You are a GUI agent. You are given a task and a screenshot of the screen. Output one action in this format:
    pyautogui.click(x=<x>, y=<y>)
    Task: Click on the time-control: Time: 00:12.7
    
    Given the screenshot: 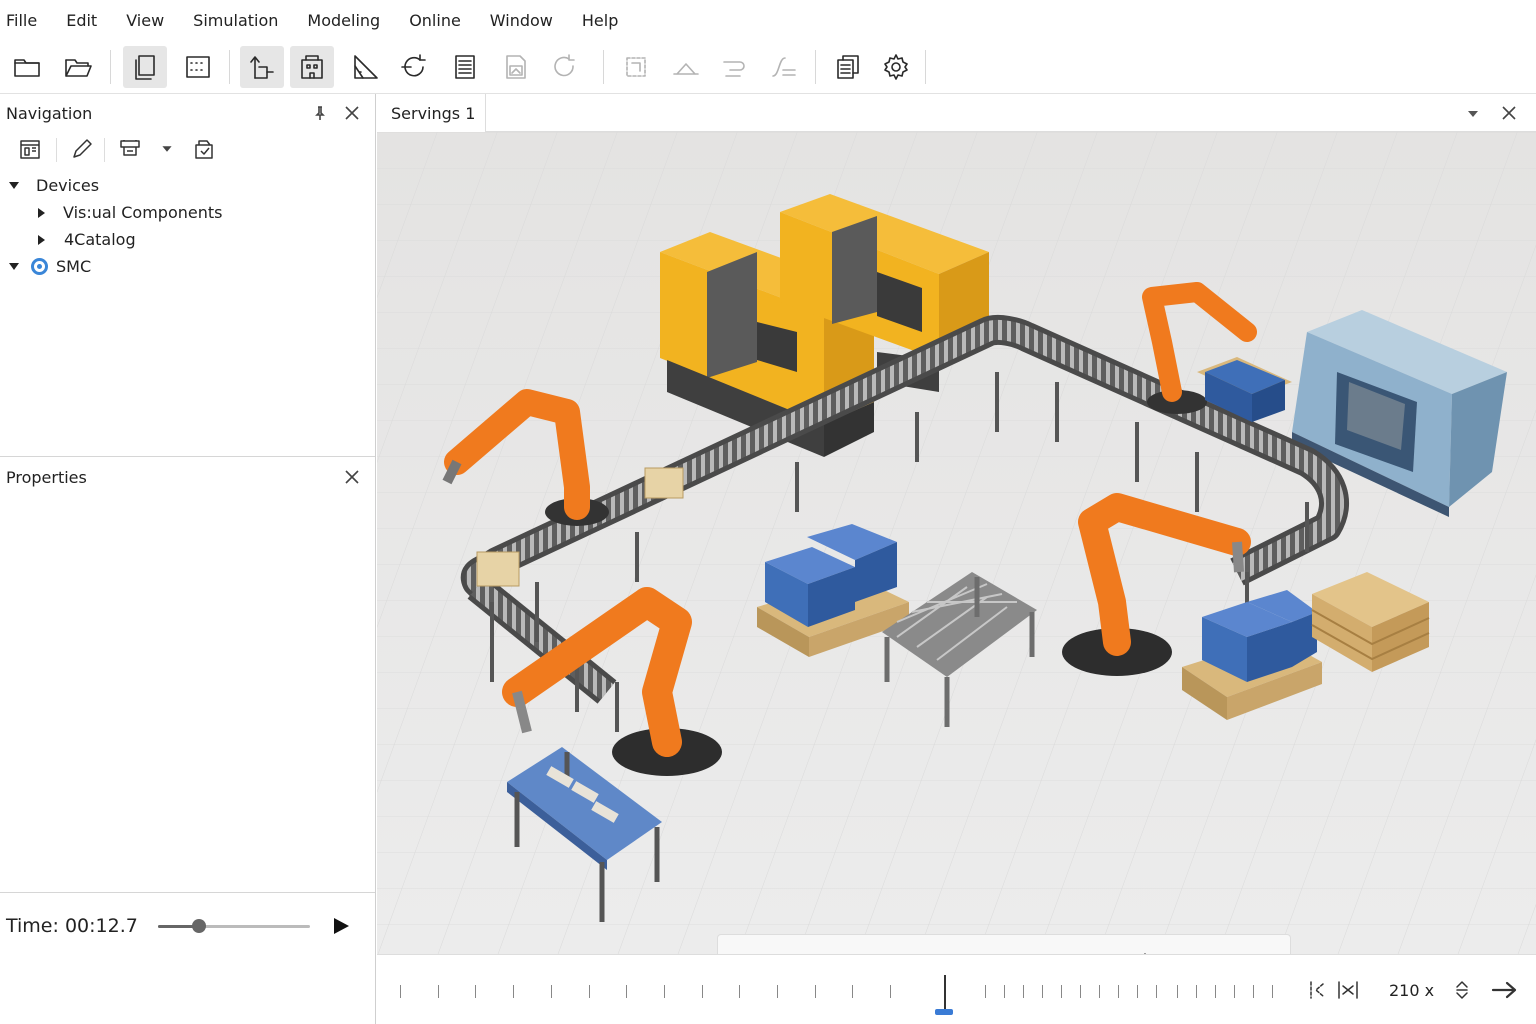 What is the action you would take?
    pyautogui.click(x=187, y=958)
    